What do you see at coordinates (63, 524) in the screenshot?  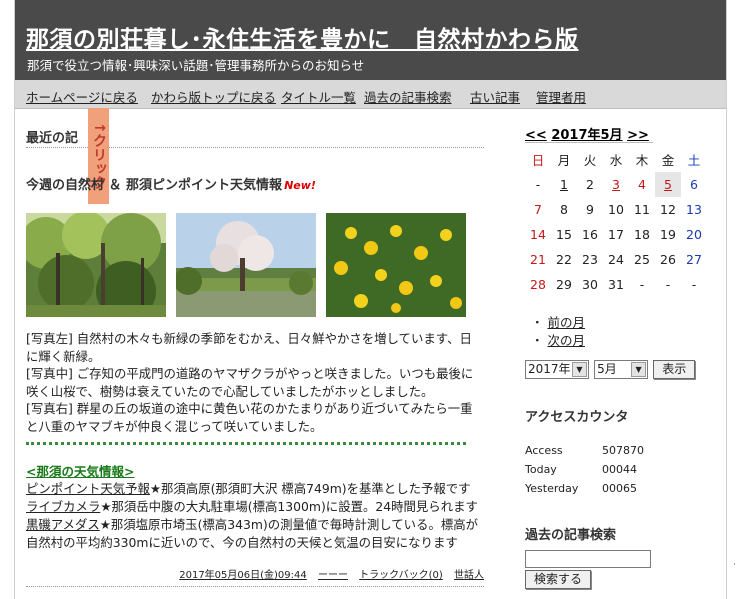 I see `kuroiso-amedas-link: 黒磯アメダス` at bounding box center [63, 524].